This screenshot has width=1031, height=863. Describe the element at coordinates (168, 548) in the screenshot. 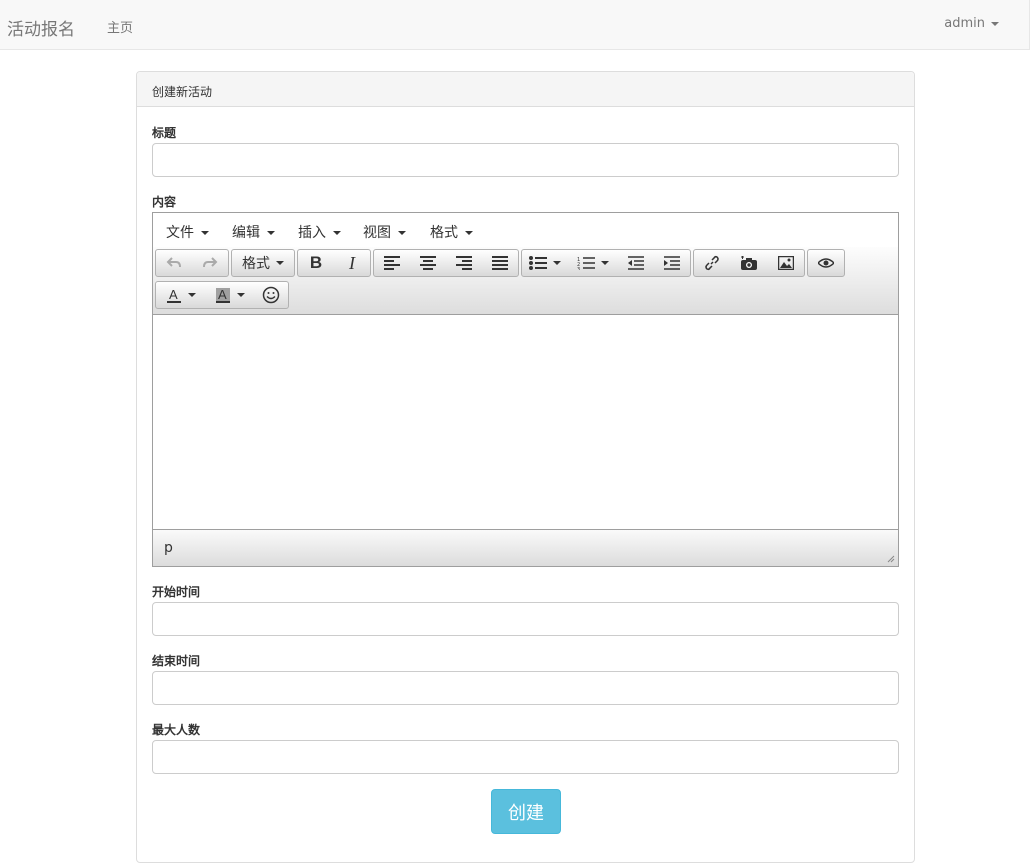

I see `element-path: p` at that location.